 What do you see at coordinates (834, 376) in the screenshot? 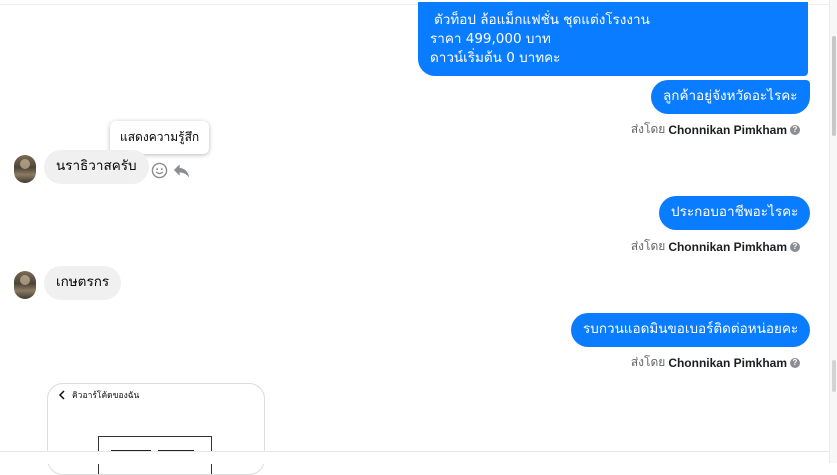
I see `scrollbar-thumb-secondary` at bounding box center [834, 376].